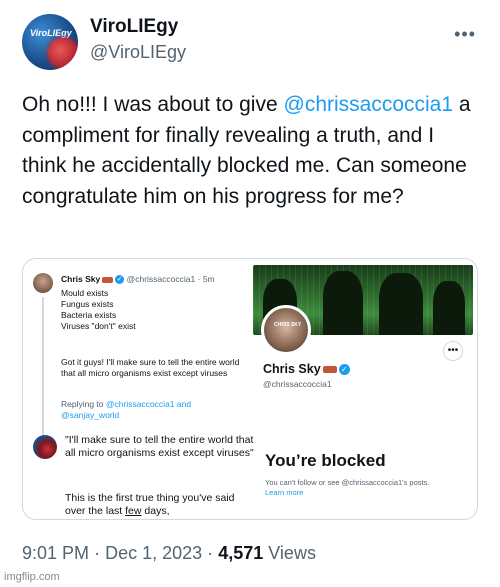  What do you see at coordinates (288, 325) in the screenshot?
I see `profile-avatar-text: CHRIS SKY` at bounding box center [288, 325].